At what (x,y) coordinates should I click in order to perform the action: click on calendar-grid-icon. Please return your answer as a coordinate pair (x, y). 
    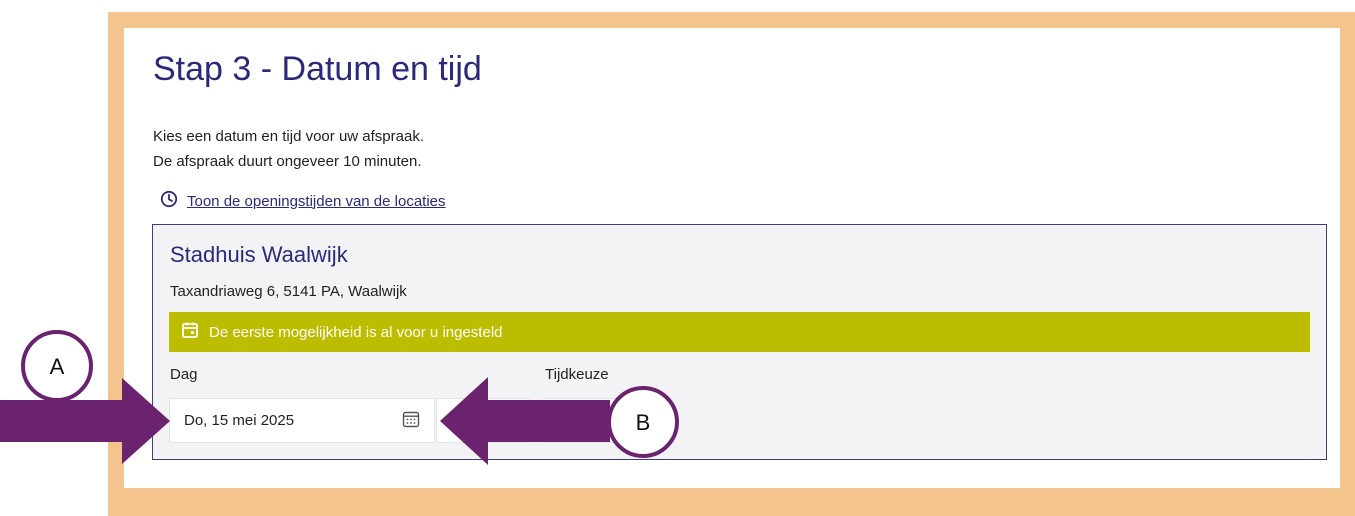
    Looking at the image, I should click on (411, 421).